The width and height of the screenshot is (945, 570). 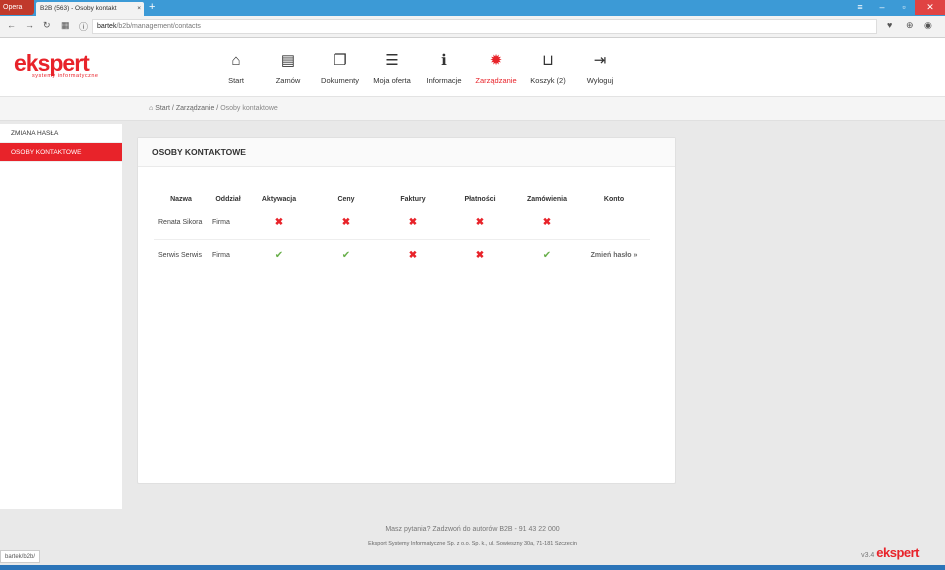 What do you see at coordinates (548, 80) in the screenshot?
I see `menu-label: Koszyk (2)` at bounding box center [548, 80].